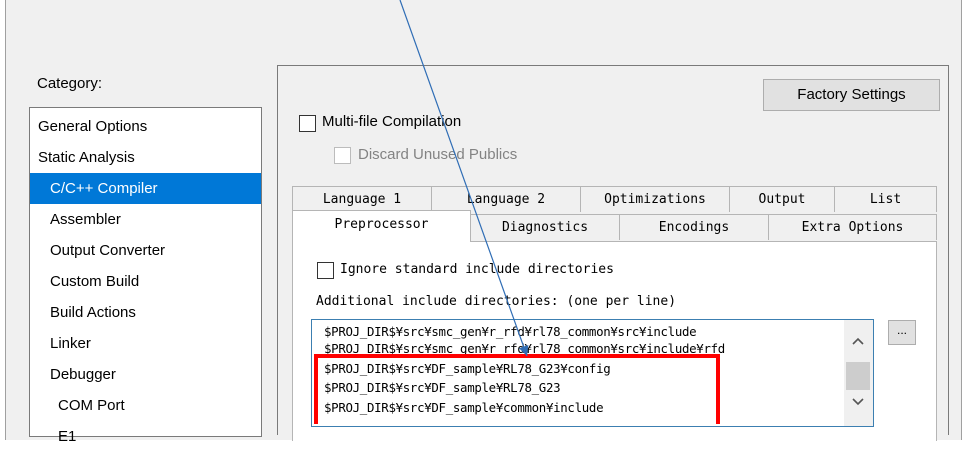  I want to click on arrow-line, so click(464, 178).